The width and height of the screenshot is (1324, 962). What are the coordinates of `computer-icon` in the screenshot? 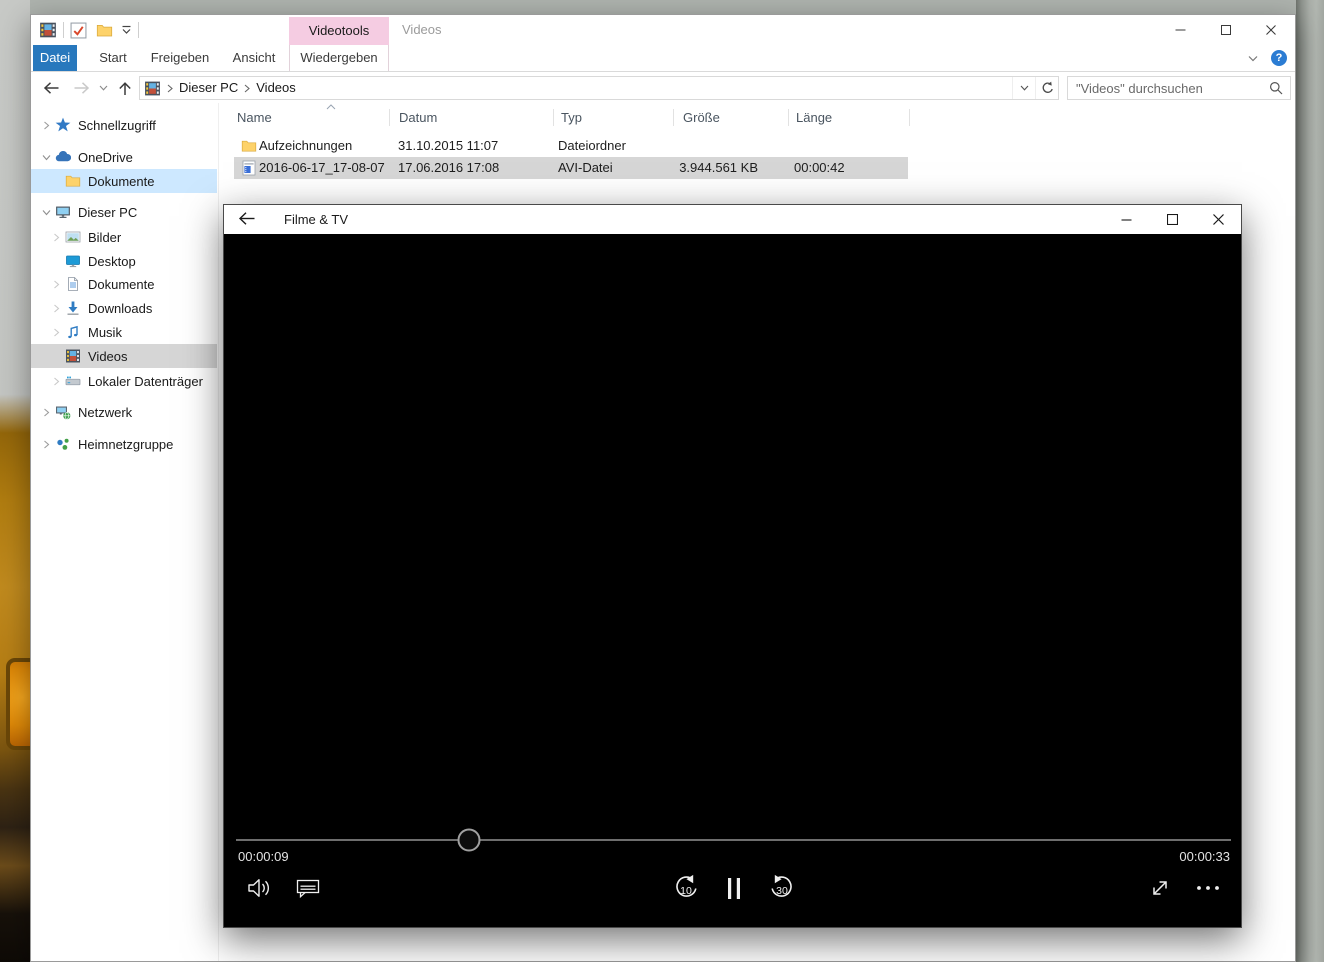 It's located at (63, 212).